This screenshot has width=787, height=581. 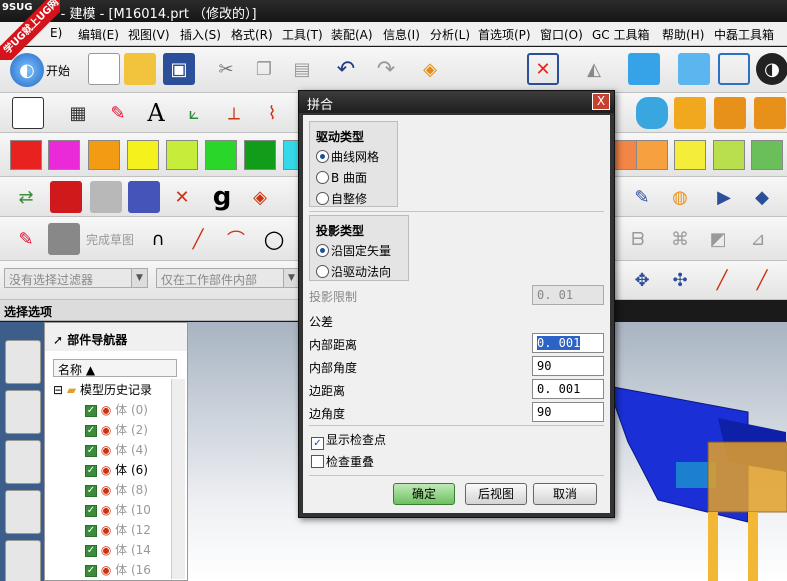 What do you see at coordinates (234, 113) in the screenshot?
I see `axis-icon: ⟂` at bounding box center [234, 113].